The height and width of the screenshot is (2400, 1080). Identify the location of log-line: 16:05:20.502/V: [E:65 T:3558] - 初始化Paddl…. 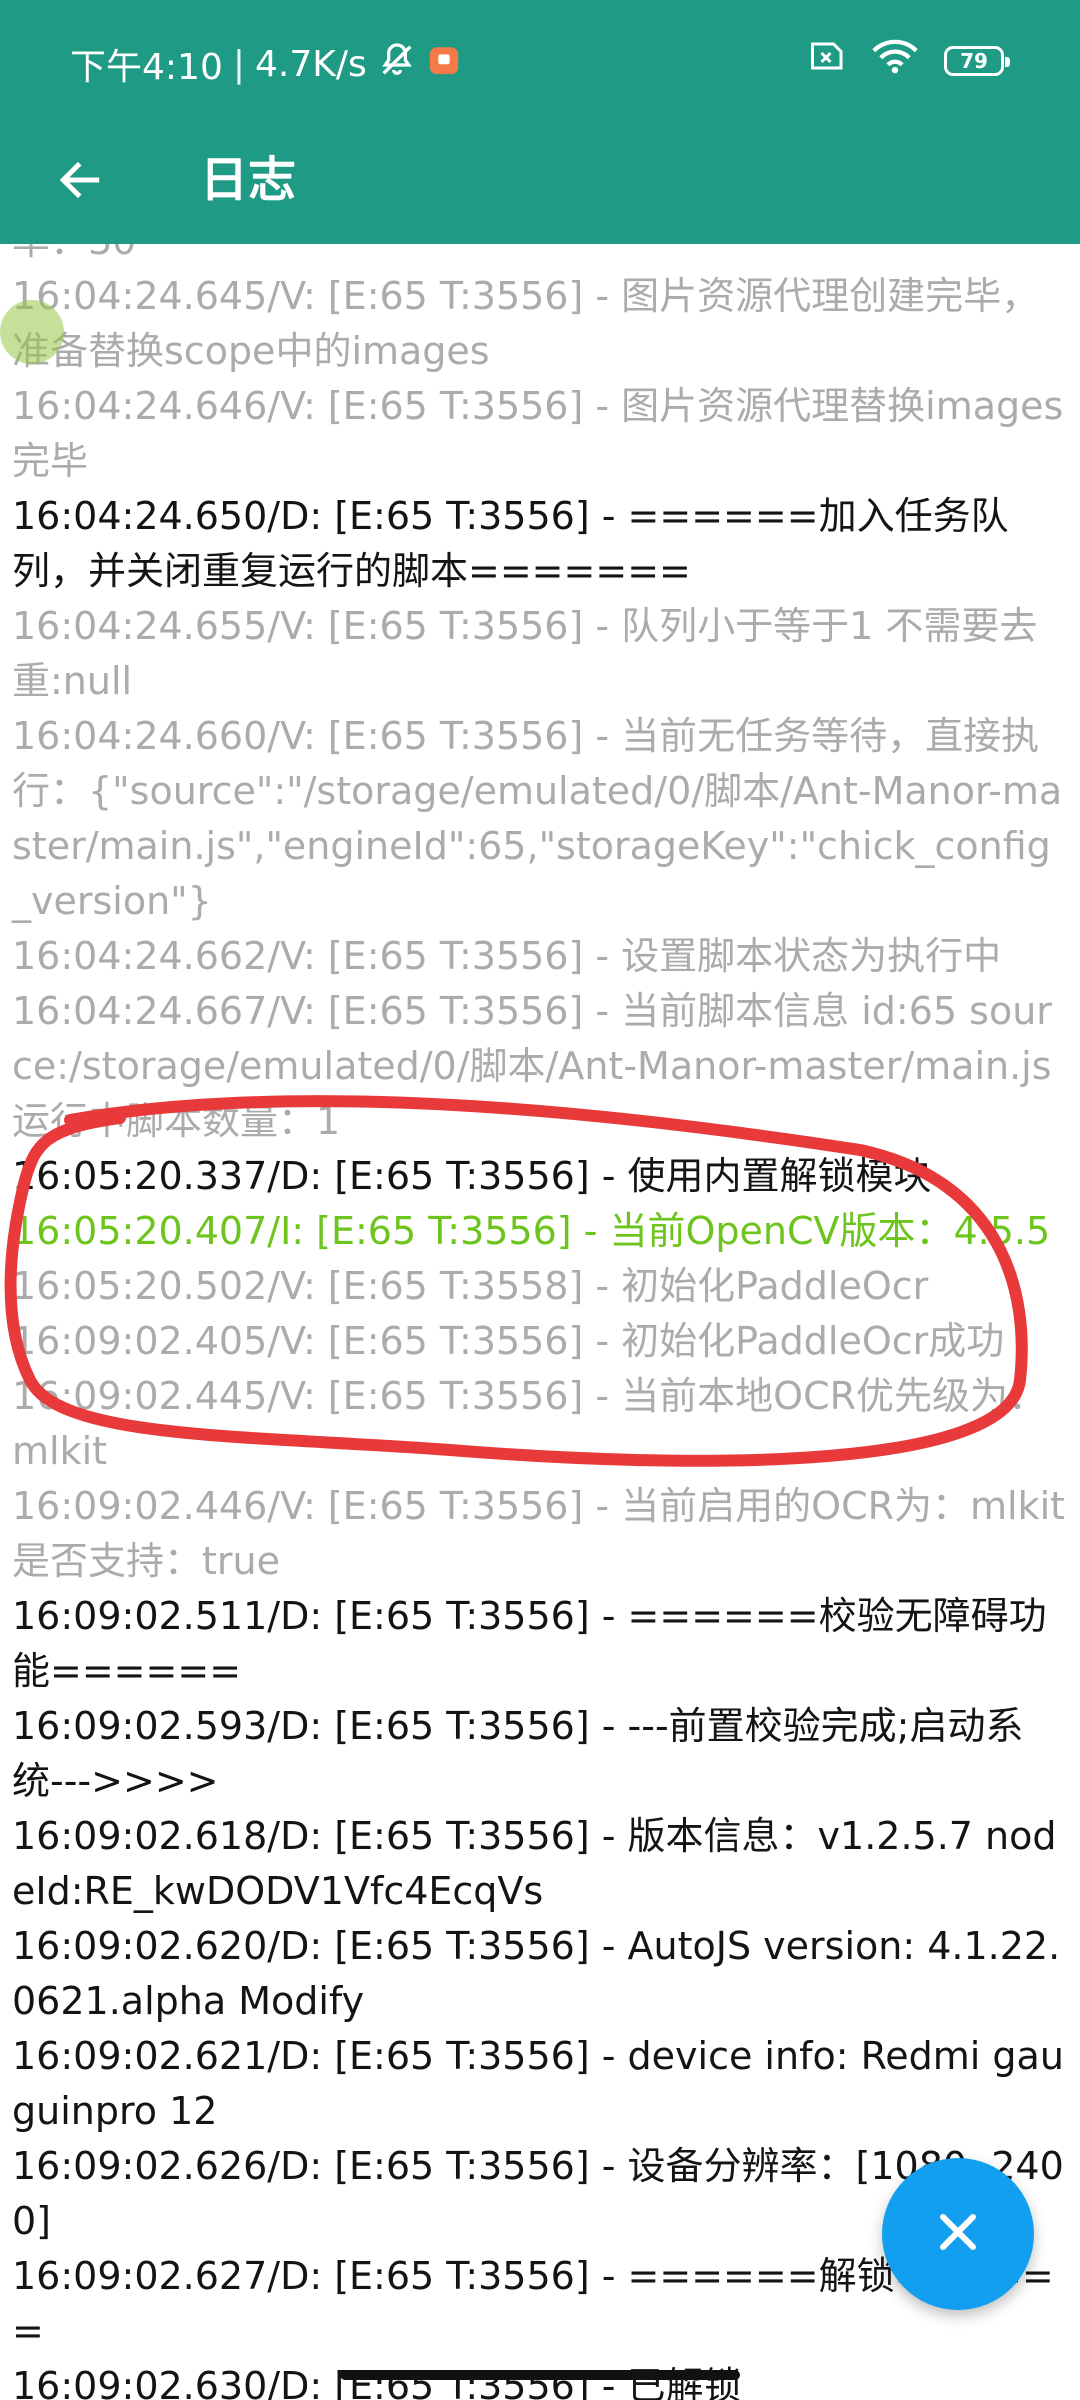
(470, 1286).